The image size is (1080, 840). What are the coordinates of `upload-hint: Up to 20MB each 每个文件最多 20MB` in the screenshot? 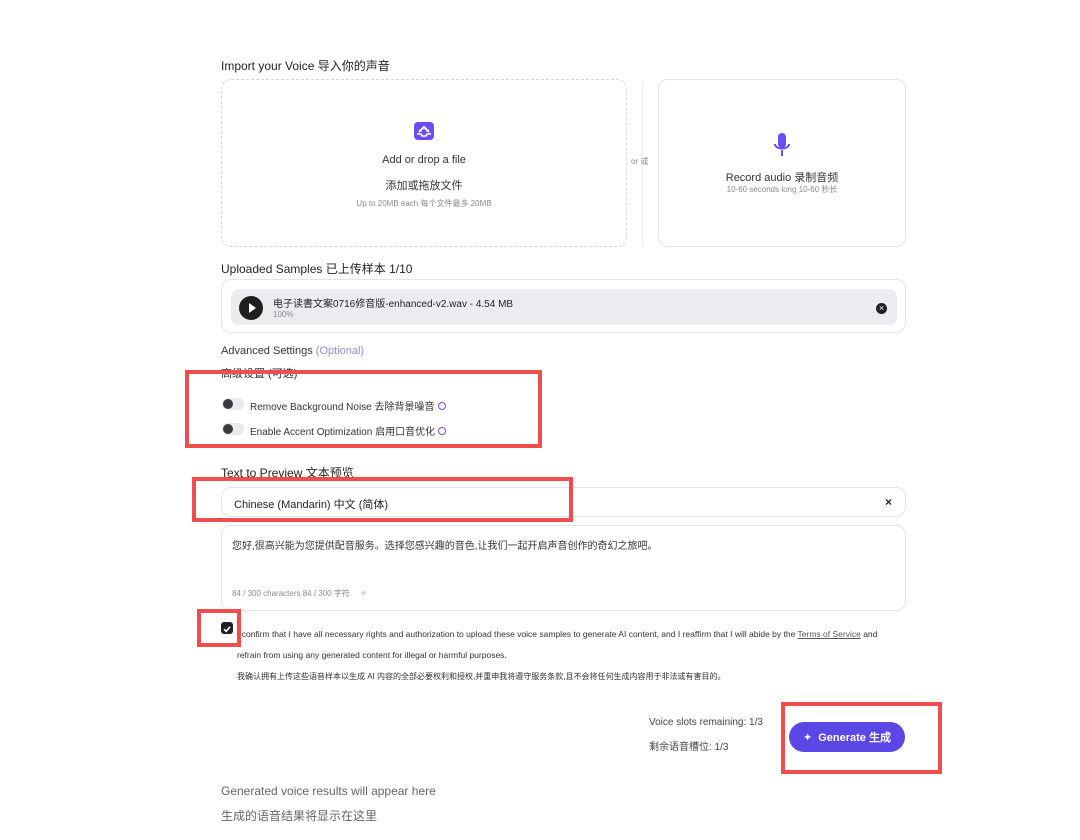 It's located at (424, 203).